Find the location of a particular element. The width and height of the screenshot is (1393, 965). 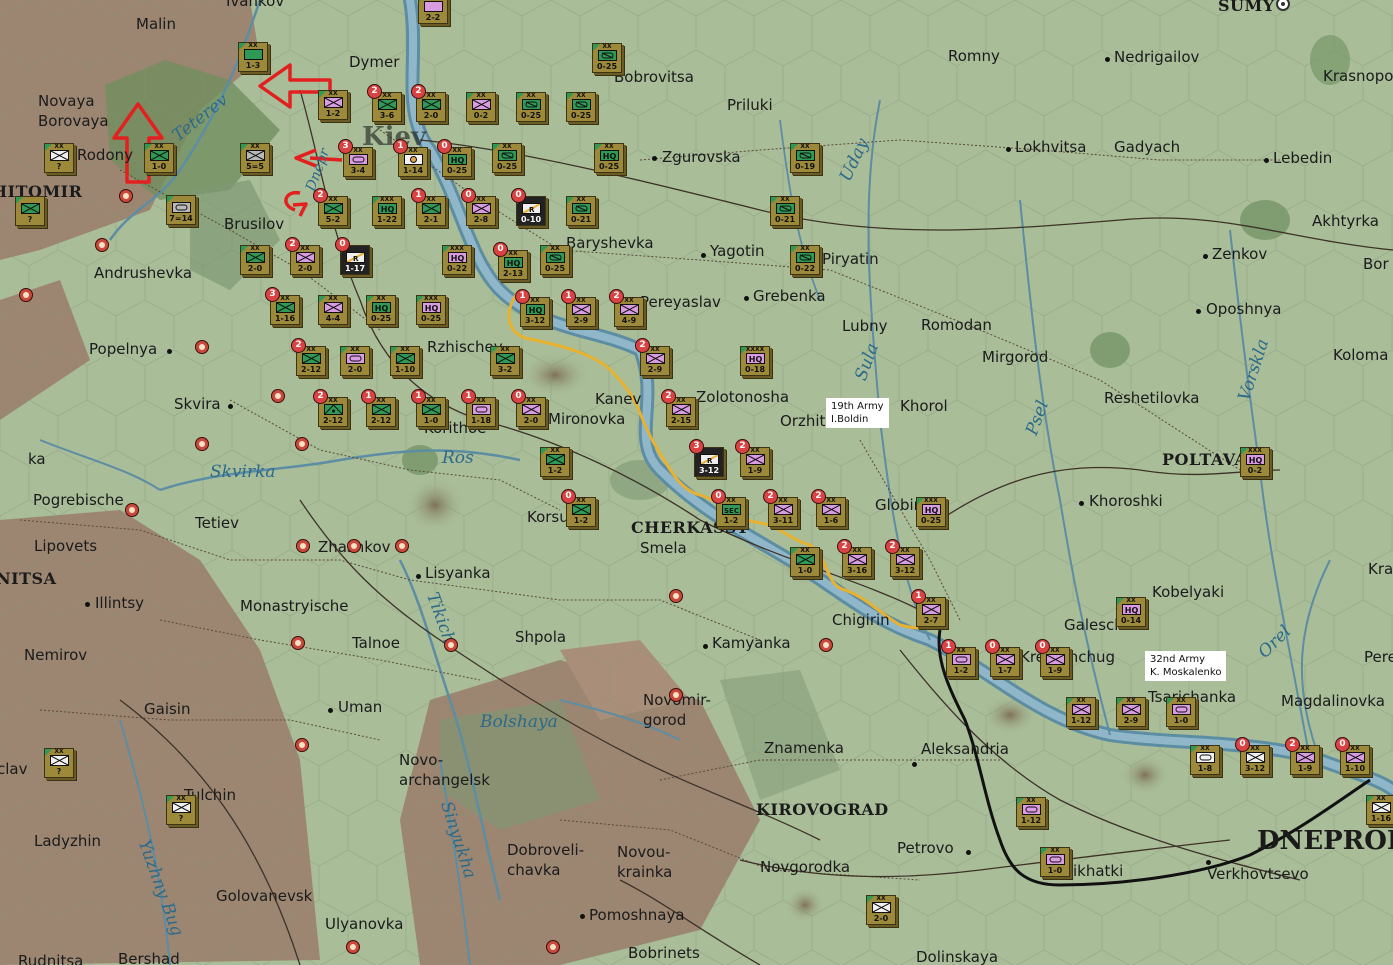

unit-counter: XX2-2 is located at coordinates (433, 12).